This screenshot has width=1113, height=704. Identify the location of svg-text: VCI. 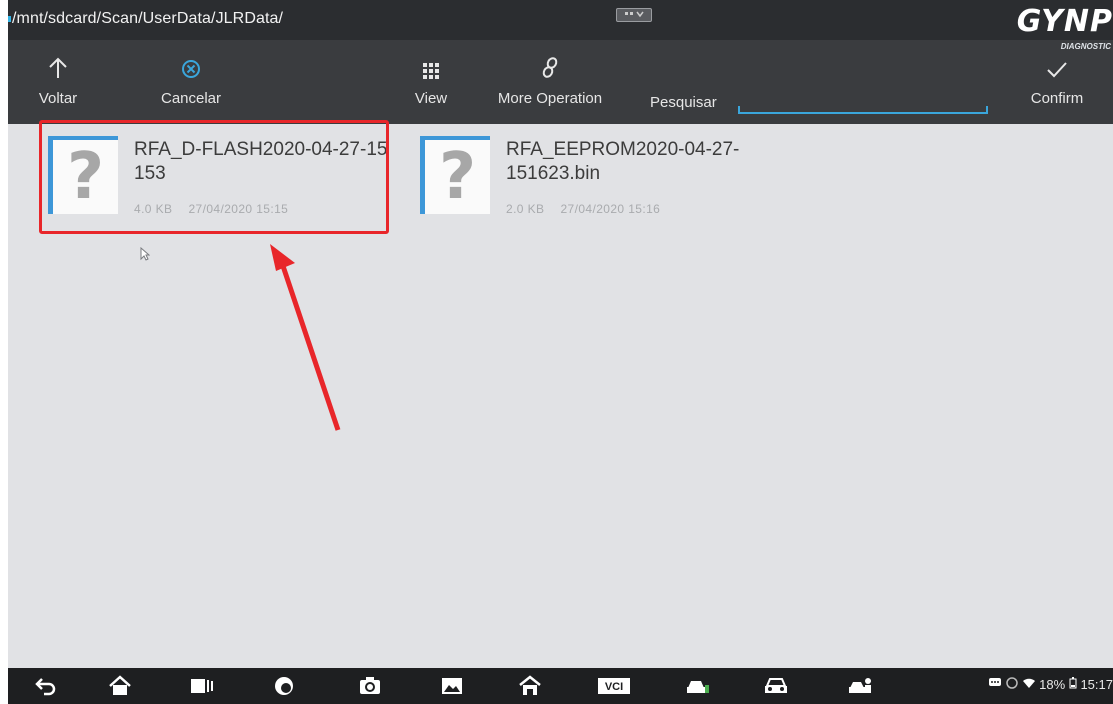
(614, 687).